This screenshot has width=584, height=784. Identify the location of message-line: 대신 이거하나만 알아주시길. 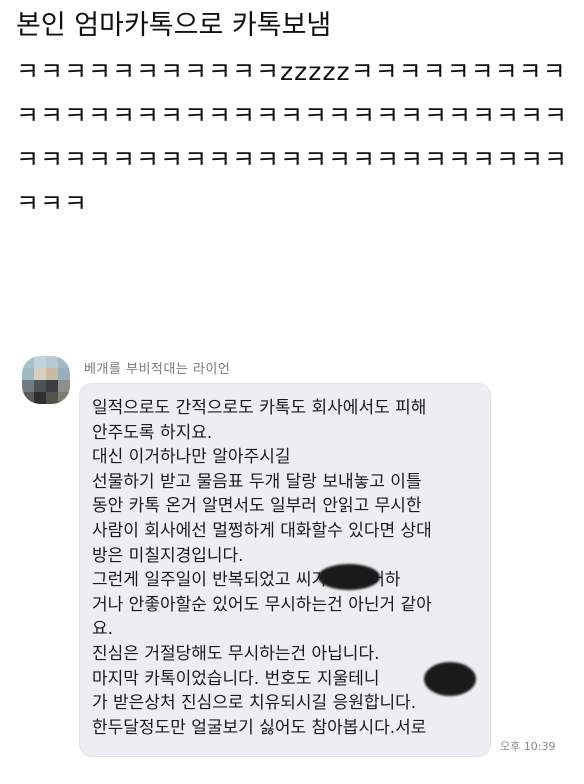
(191, 457).